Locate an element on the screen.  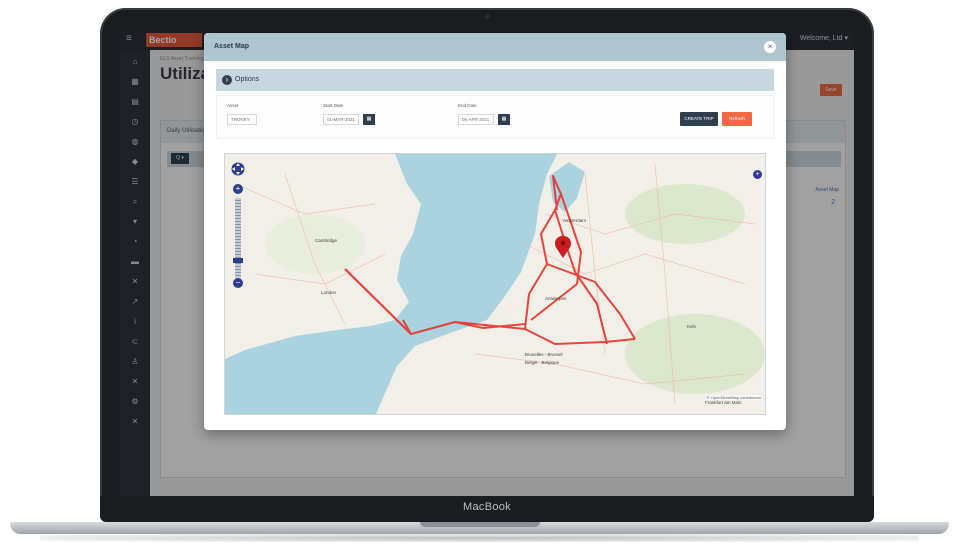
zoom-in-button: + is located at coordinates (238, 189).